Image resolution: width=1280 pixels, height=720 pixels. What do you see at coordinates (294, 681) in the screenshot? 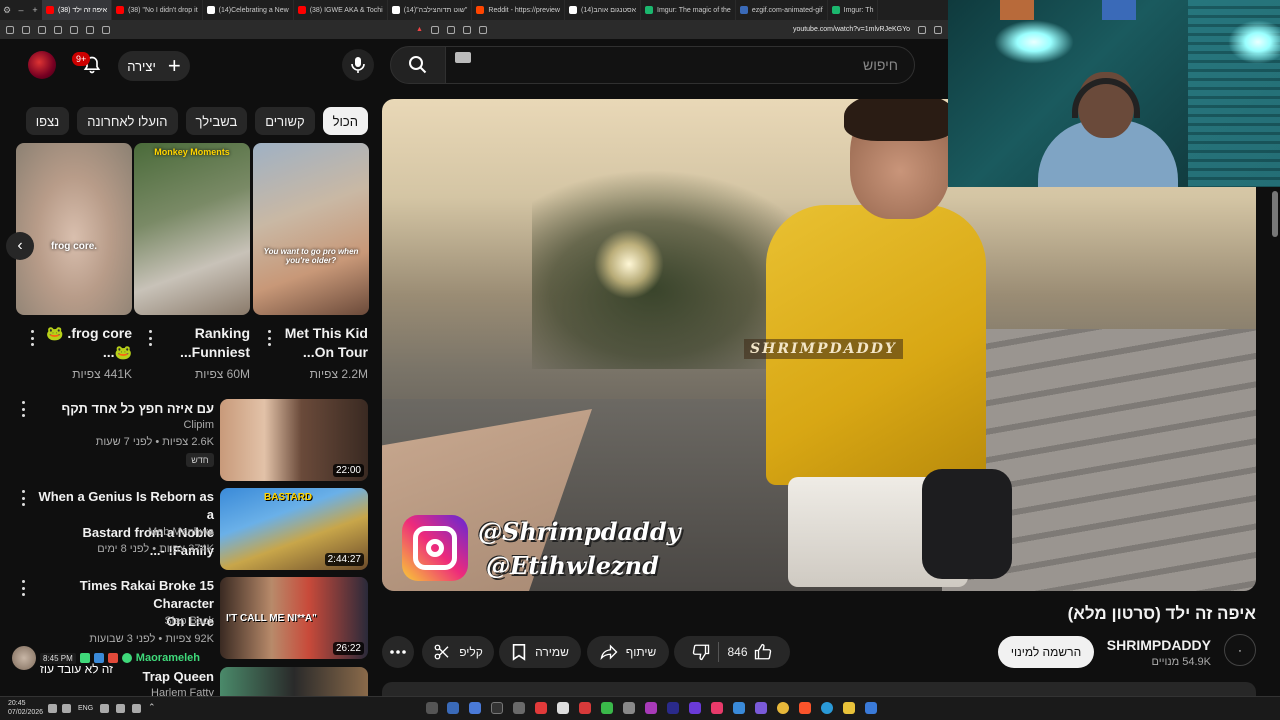
I see `recommendation-thumbnail` at bounding box center [294, 681].